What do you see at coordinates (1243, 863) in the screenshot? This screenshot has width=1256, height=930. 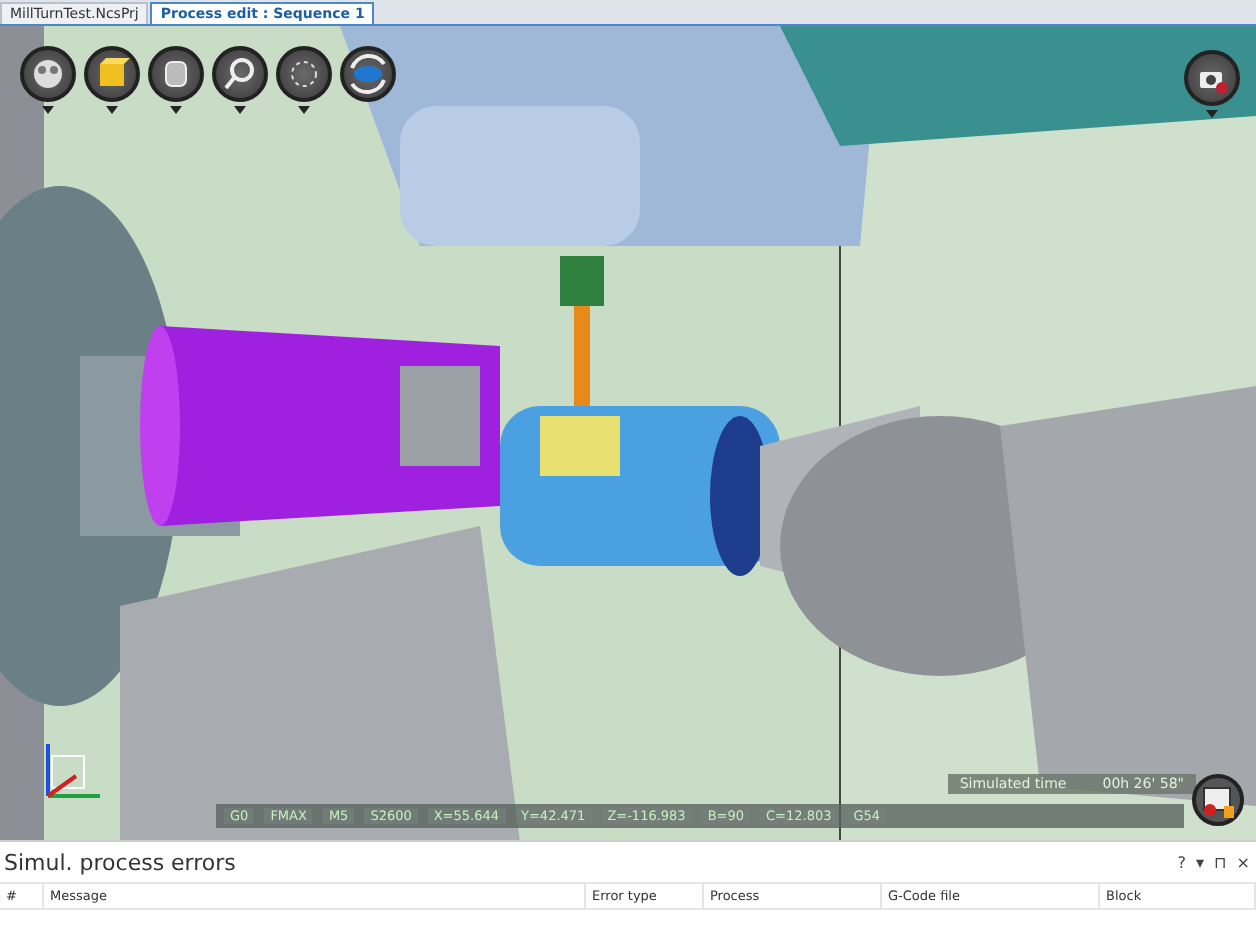 I see `panel-control: ×` at bounding box center [1243, 863].